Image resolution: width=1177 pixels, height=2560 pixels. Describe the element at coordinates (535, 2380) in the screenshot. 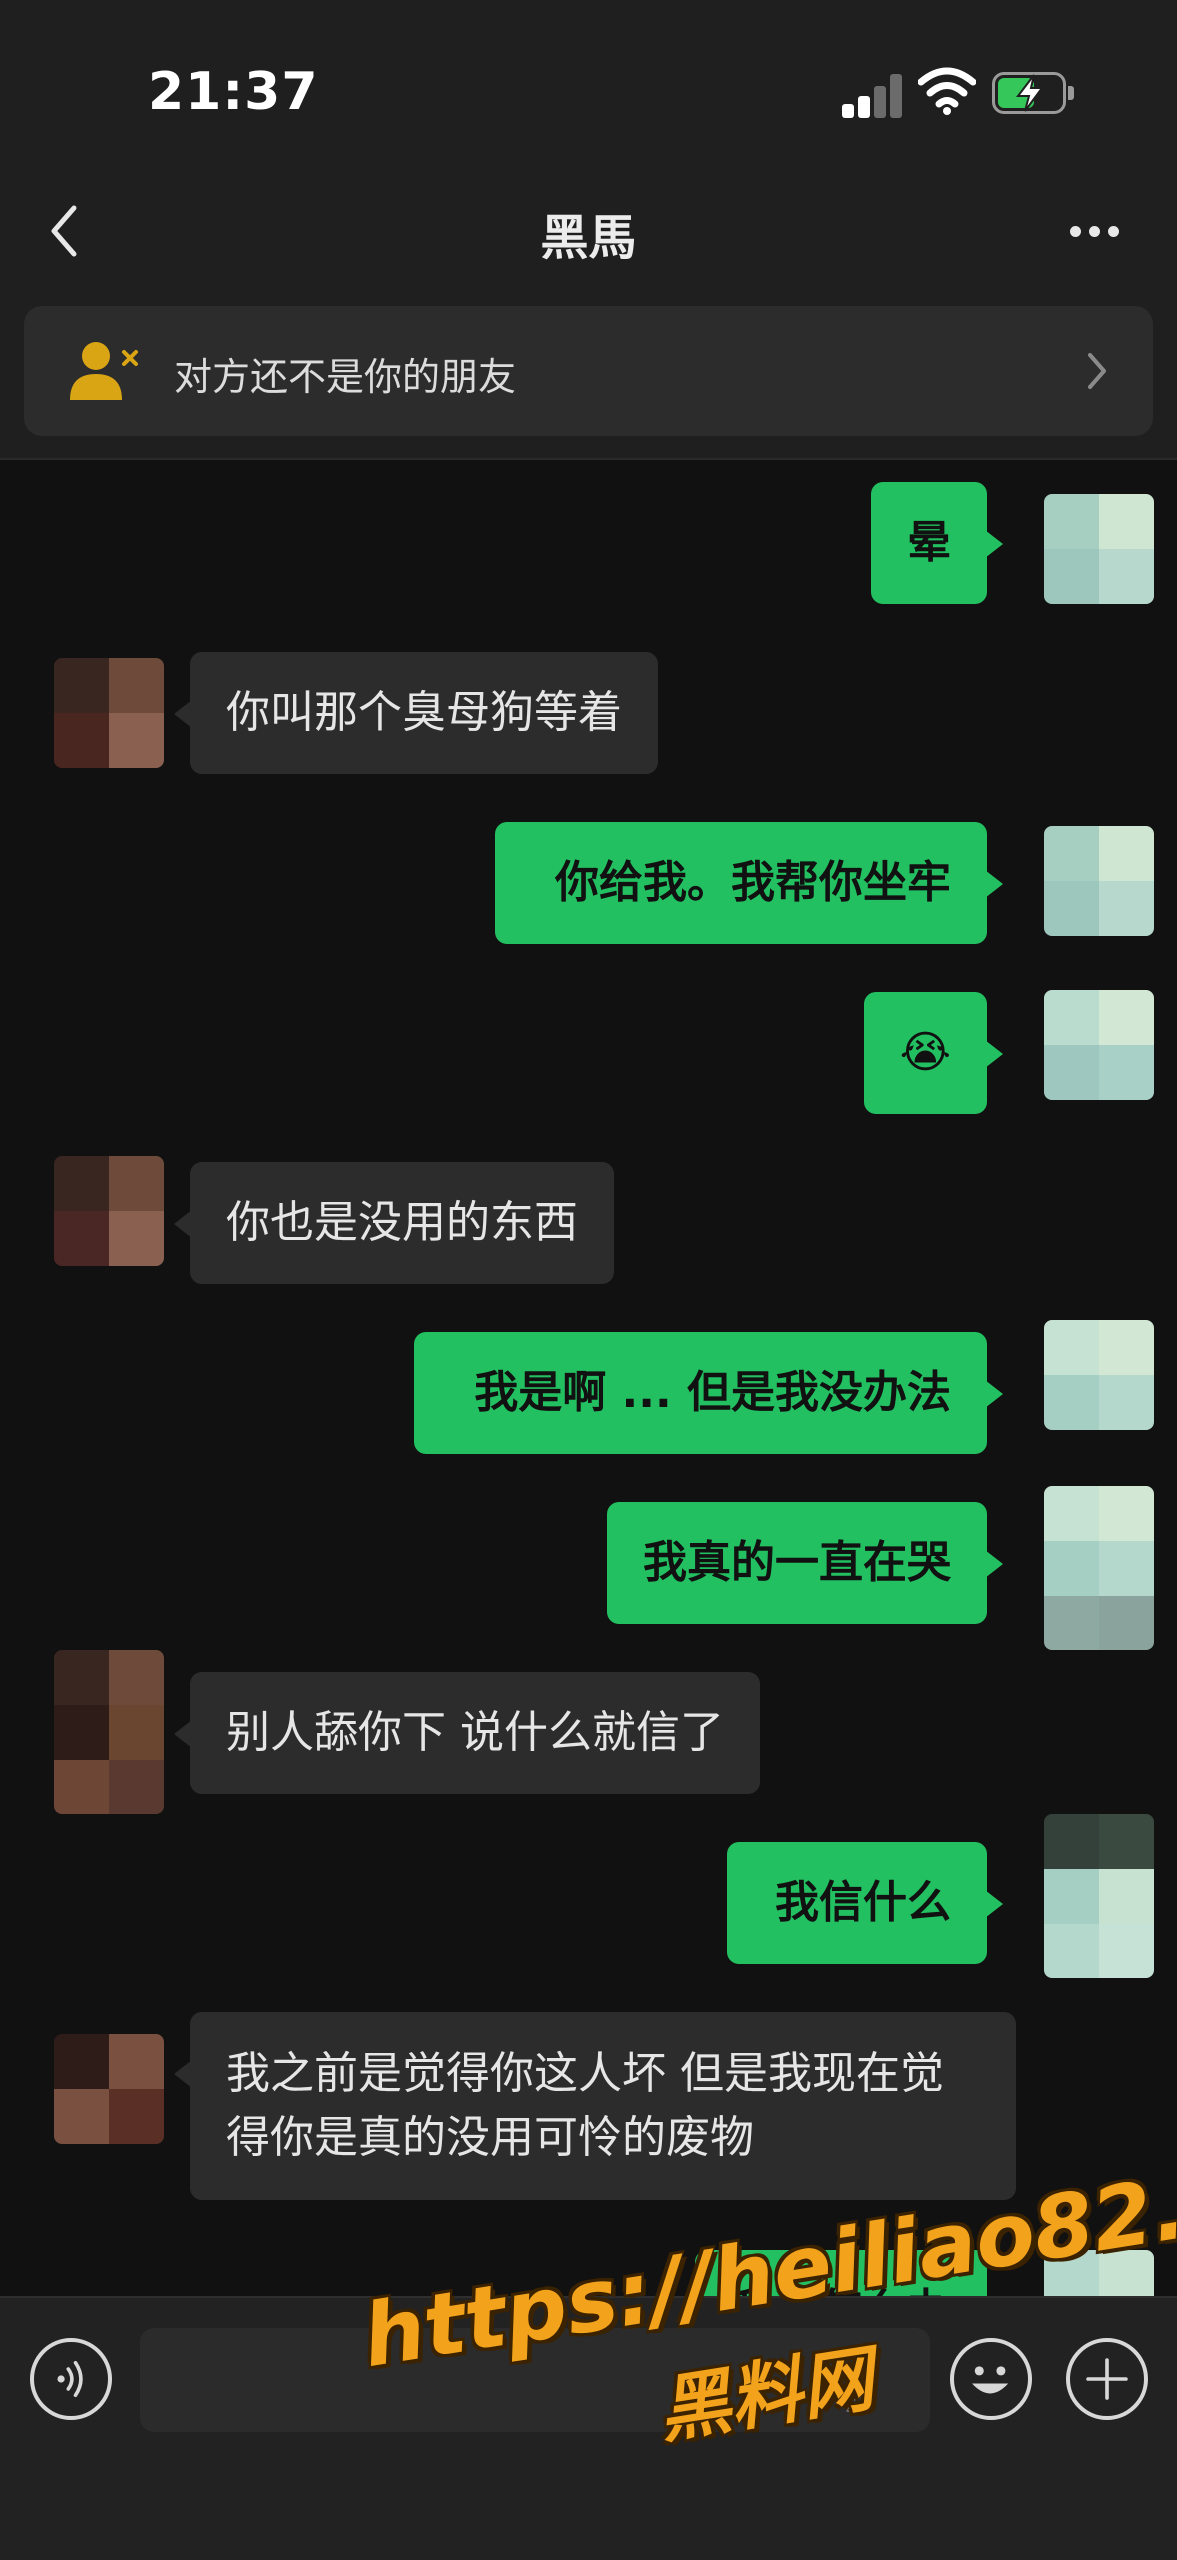

I see `message-input` at that location.